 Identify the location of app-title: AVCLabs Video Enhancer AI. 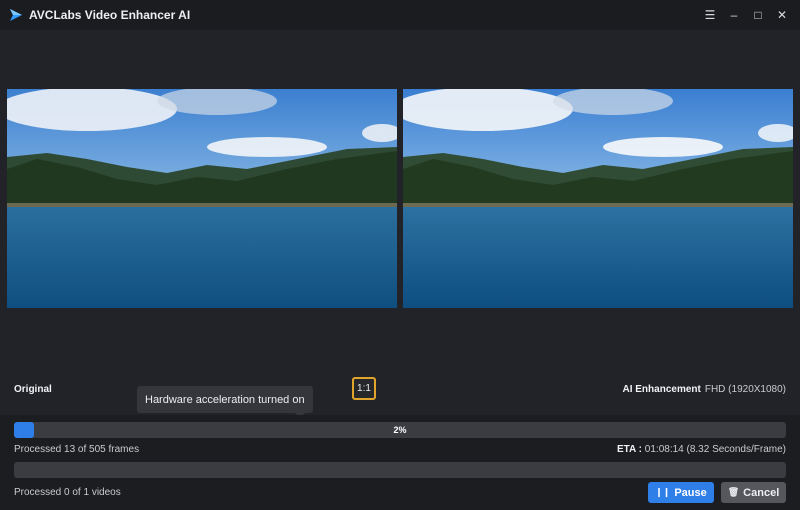
(110, 15).